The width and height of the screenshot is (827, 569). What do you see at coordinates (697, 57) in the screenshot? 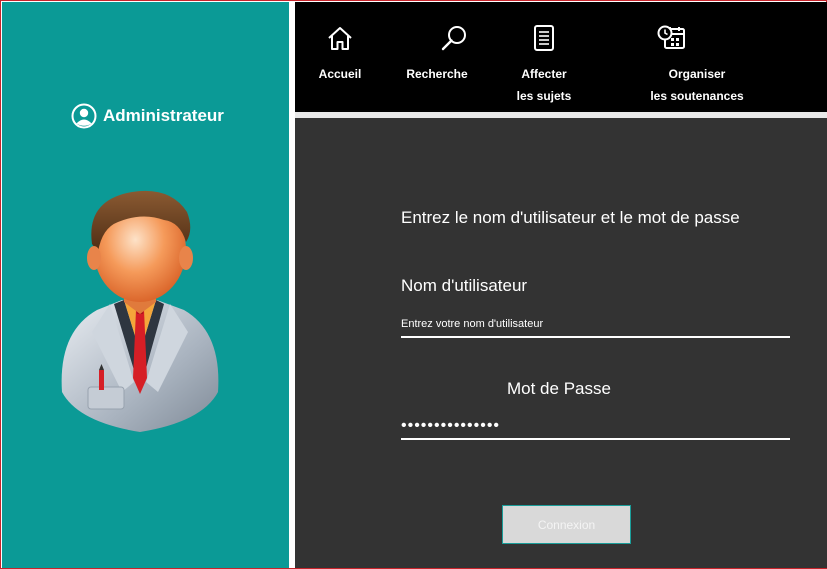
I see `nav-organiser-soutenances: Organiser les soutenances` at bounding box center [697, 57].